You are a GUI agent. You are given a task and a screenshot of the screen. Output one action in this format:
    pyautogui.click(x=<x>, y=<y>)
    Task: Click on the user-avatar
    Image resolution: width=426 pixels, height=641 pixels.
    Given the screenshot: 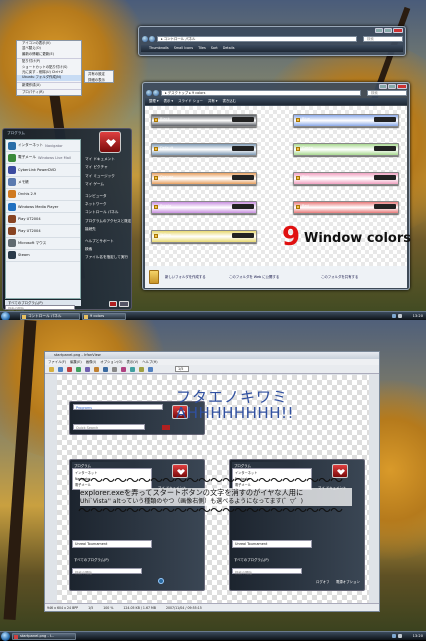 What is the action you would take?
    pyautogui.click(x=110, y=142)
    